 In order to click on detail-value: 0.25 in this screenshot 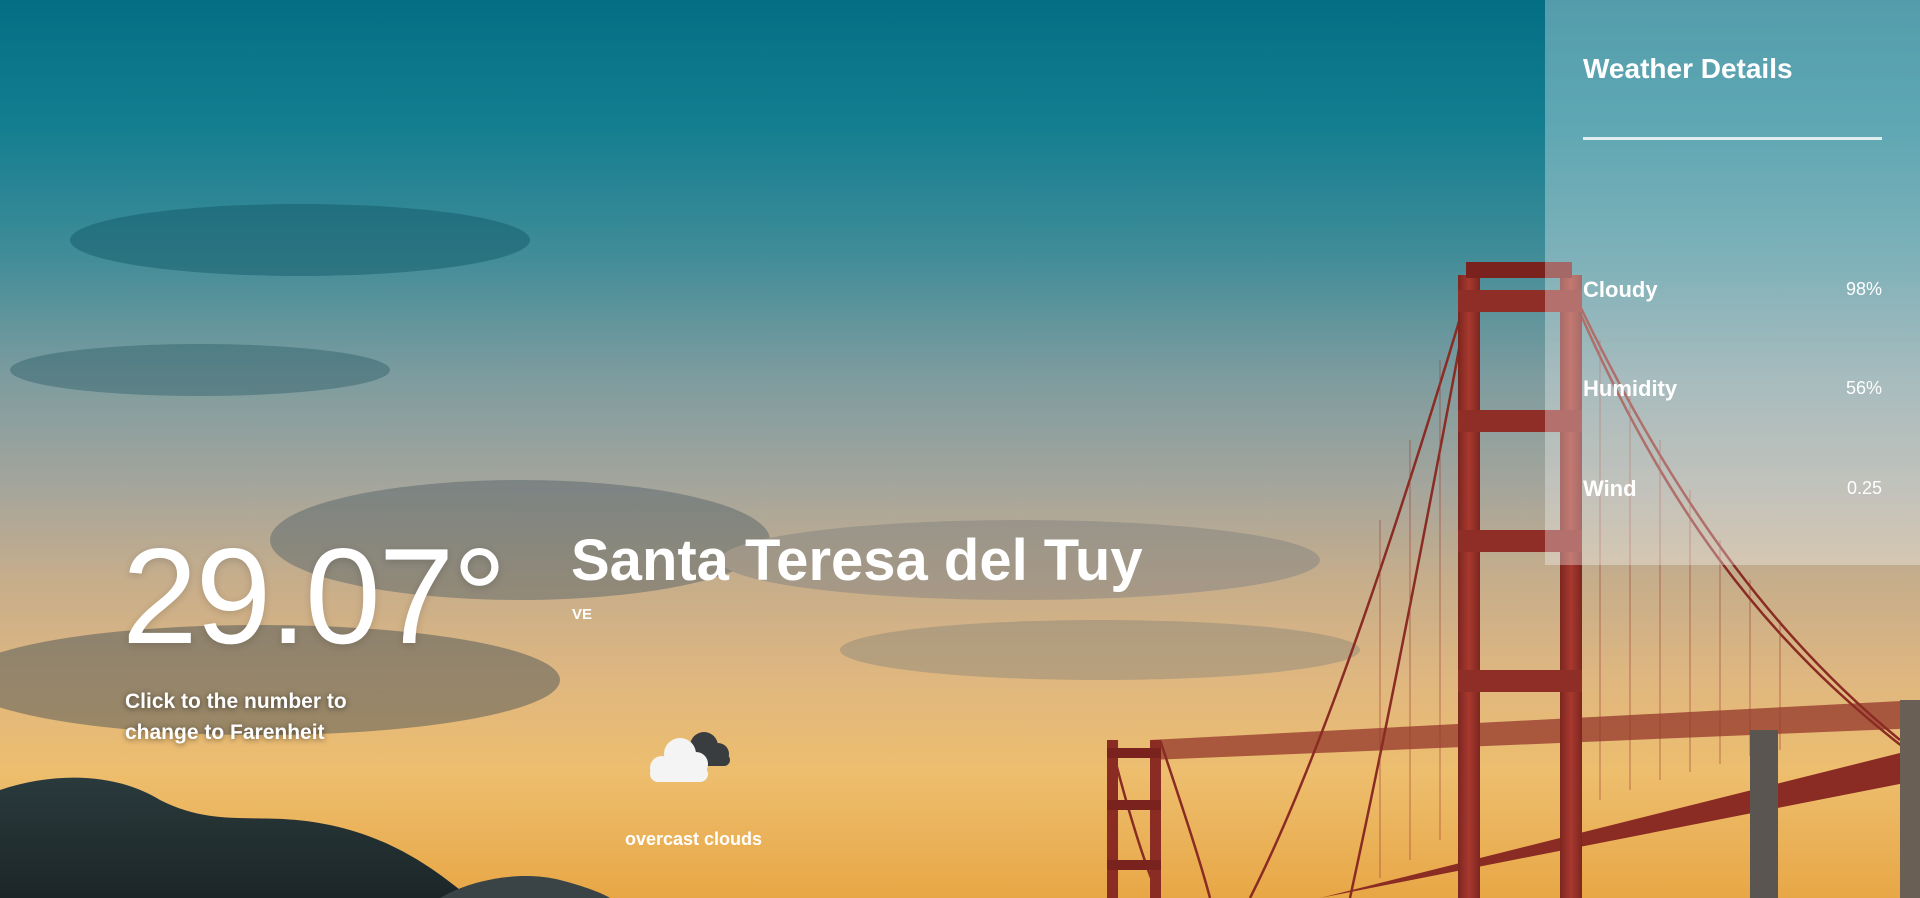, I will do `click(1864, 488)`.